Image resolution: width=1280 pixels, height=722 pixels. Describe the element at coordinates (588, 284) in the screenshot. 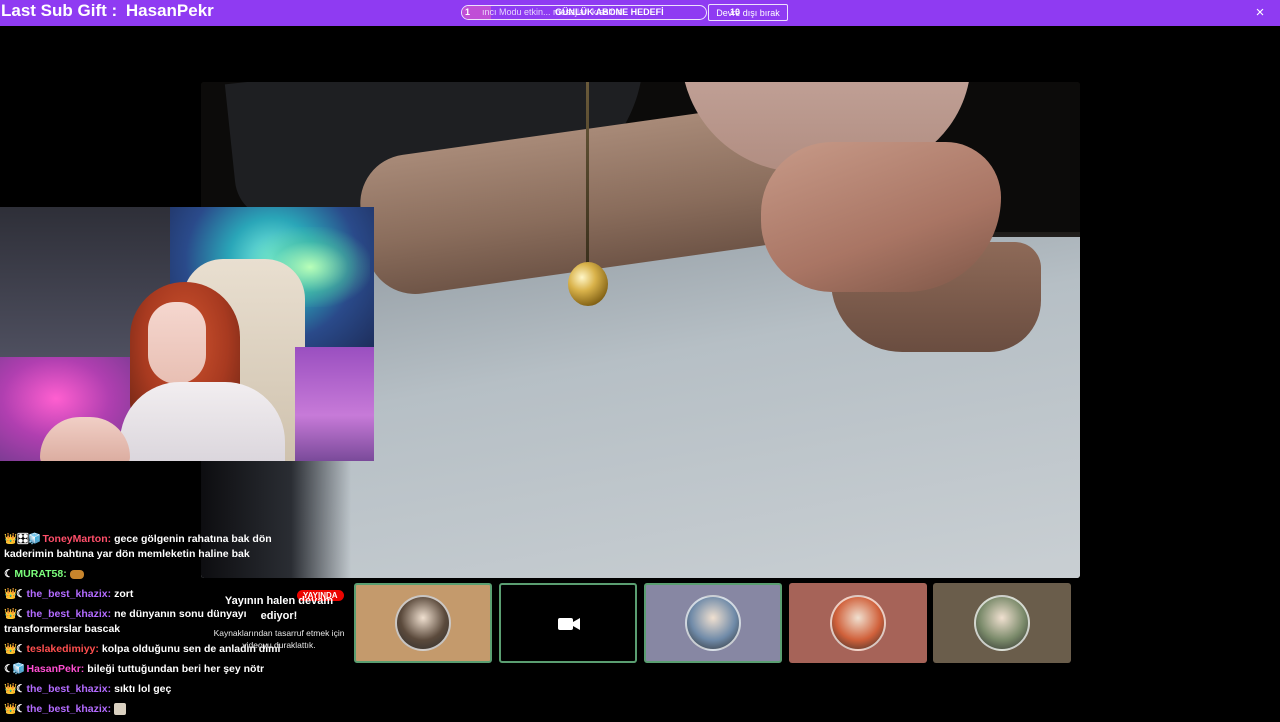

I see `pendulum-ball` at that location.